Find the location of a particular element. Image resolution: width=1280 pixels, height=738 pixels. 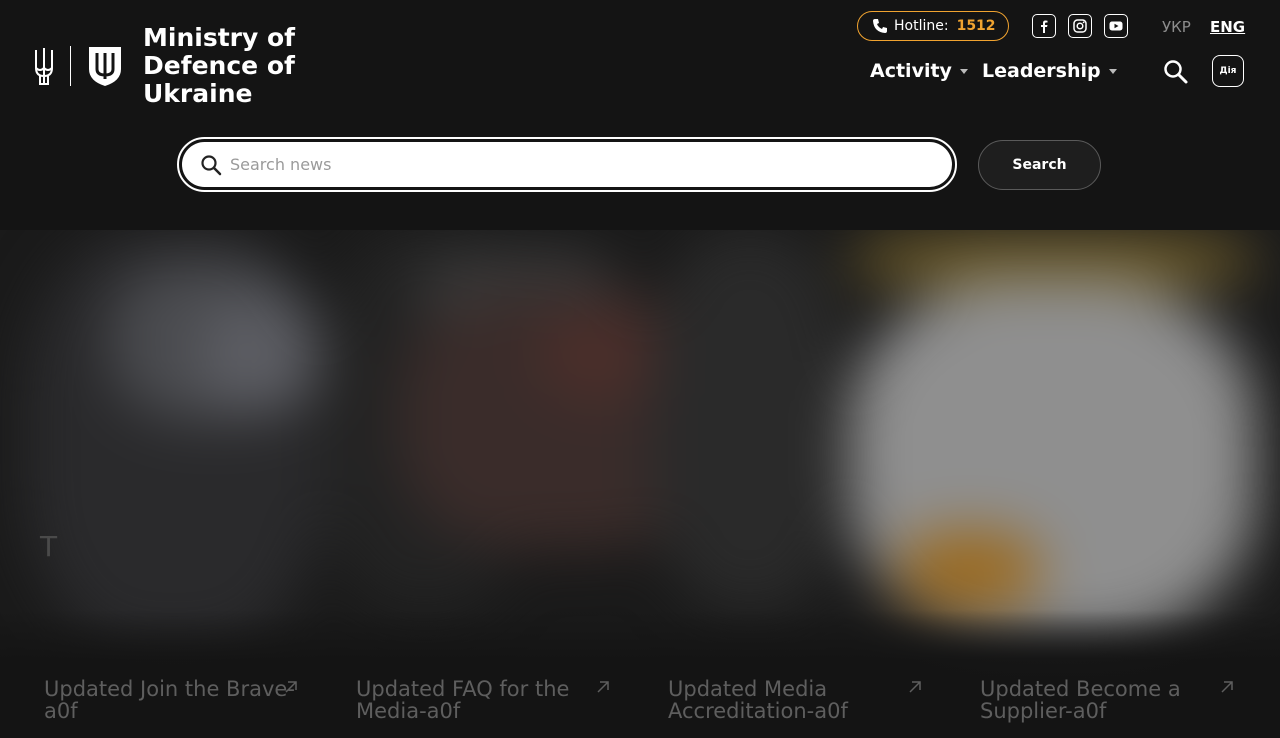

news-card-title: Updated FAQ for the Media-a0f is located at coordinates (463, 700).